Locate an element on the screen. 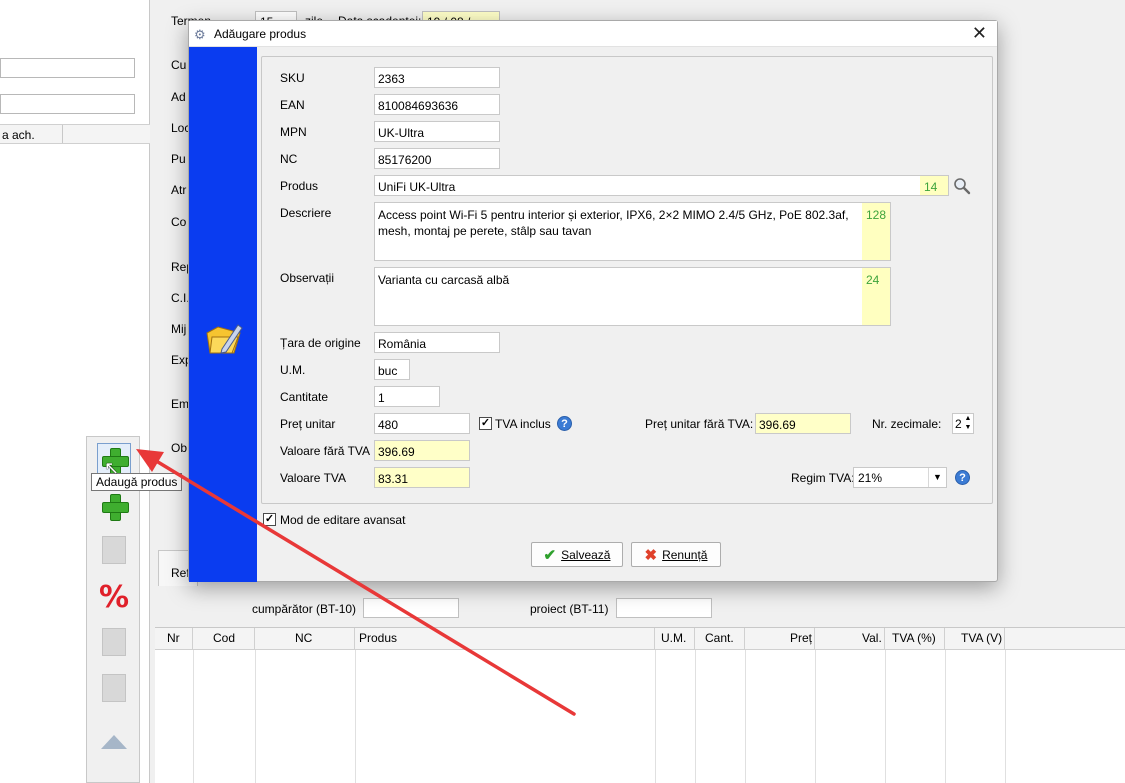 Image resolution: width=1125 pixels, height=783 pixels. um-input: buc is located at coordinates (392, 369).